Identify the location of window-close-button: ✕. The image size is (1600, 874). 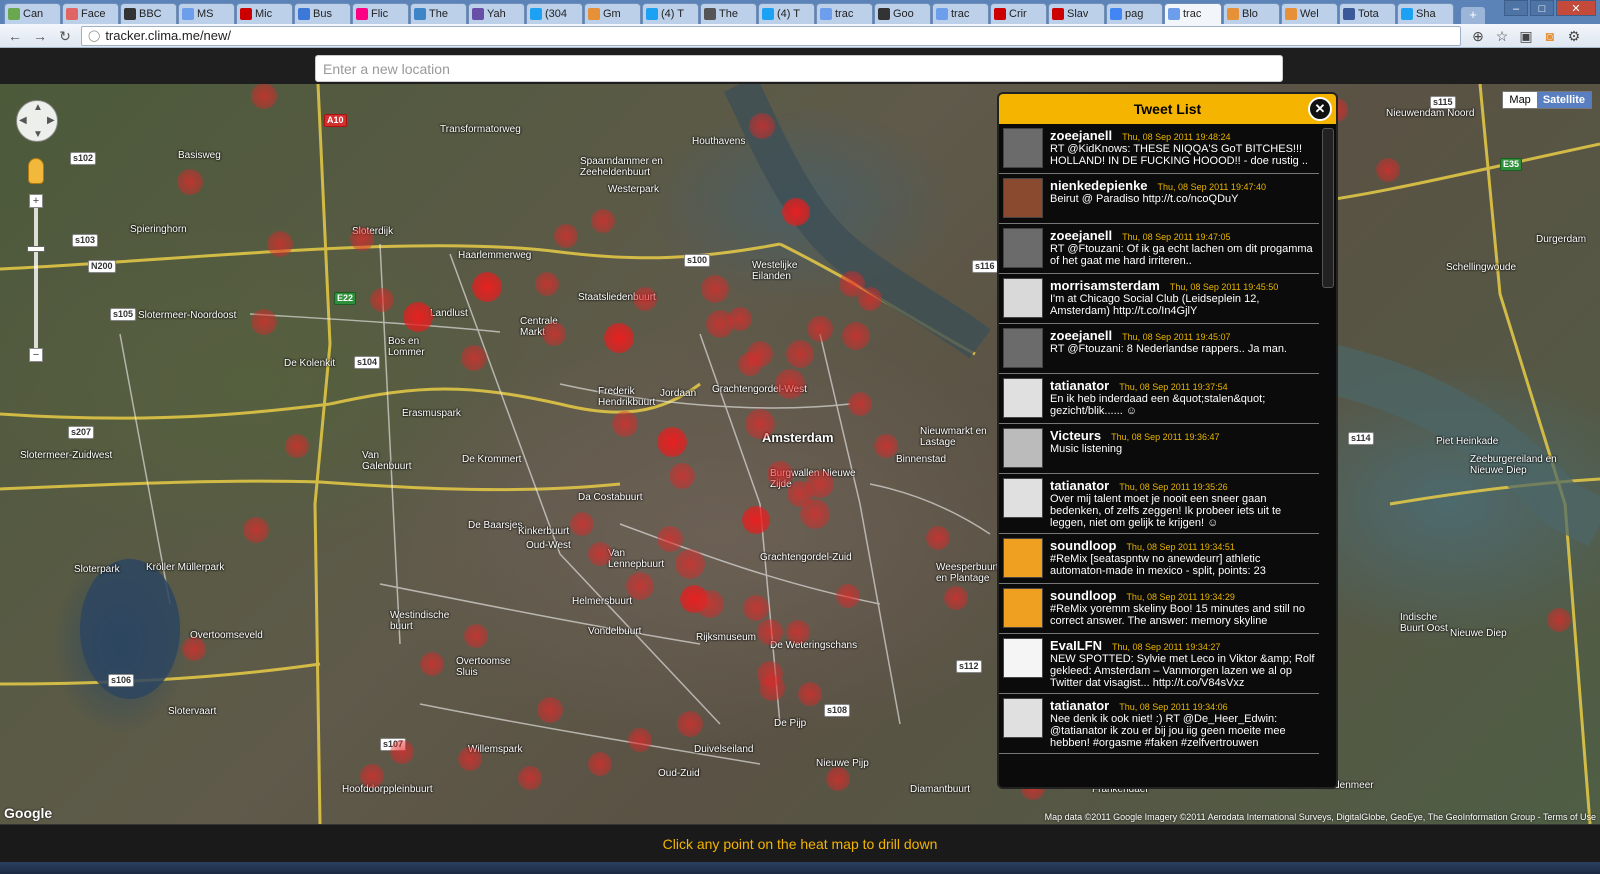
(1576, 8).